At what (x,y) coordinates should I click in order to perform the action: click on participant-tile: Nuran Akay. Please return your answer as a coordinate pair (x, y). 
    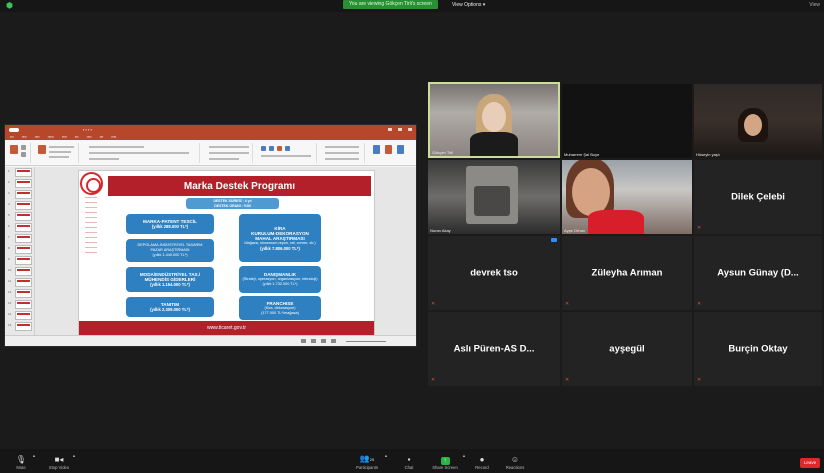
    Looking at the image, I should click on (494, 197).